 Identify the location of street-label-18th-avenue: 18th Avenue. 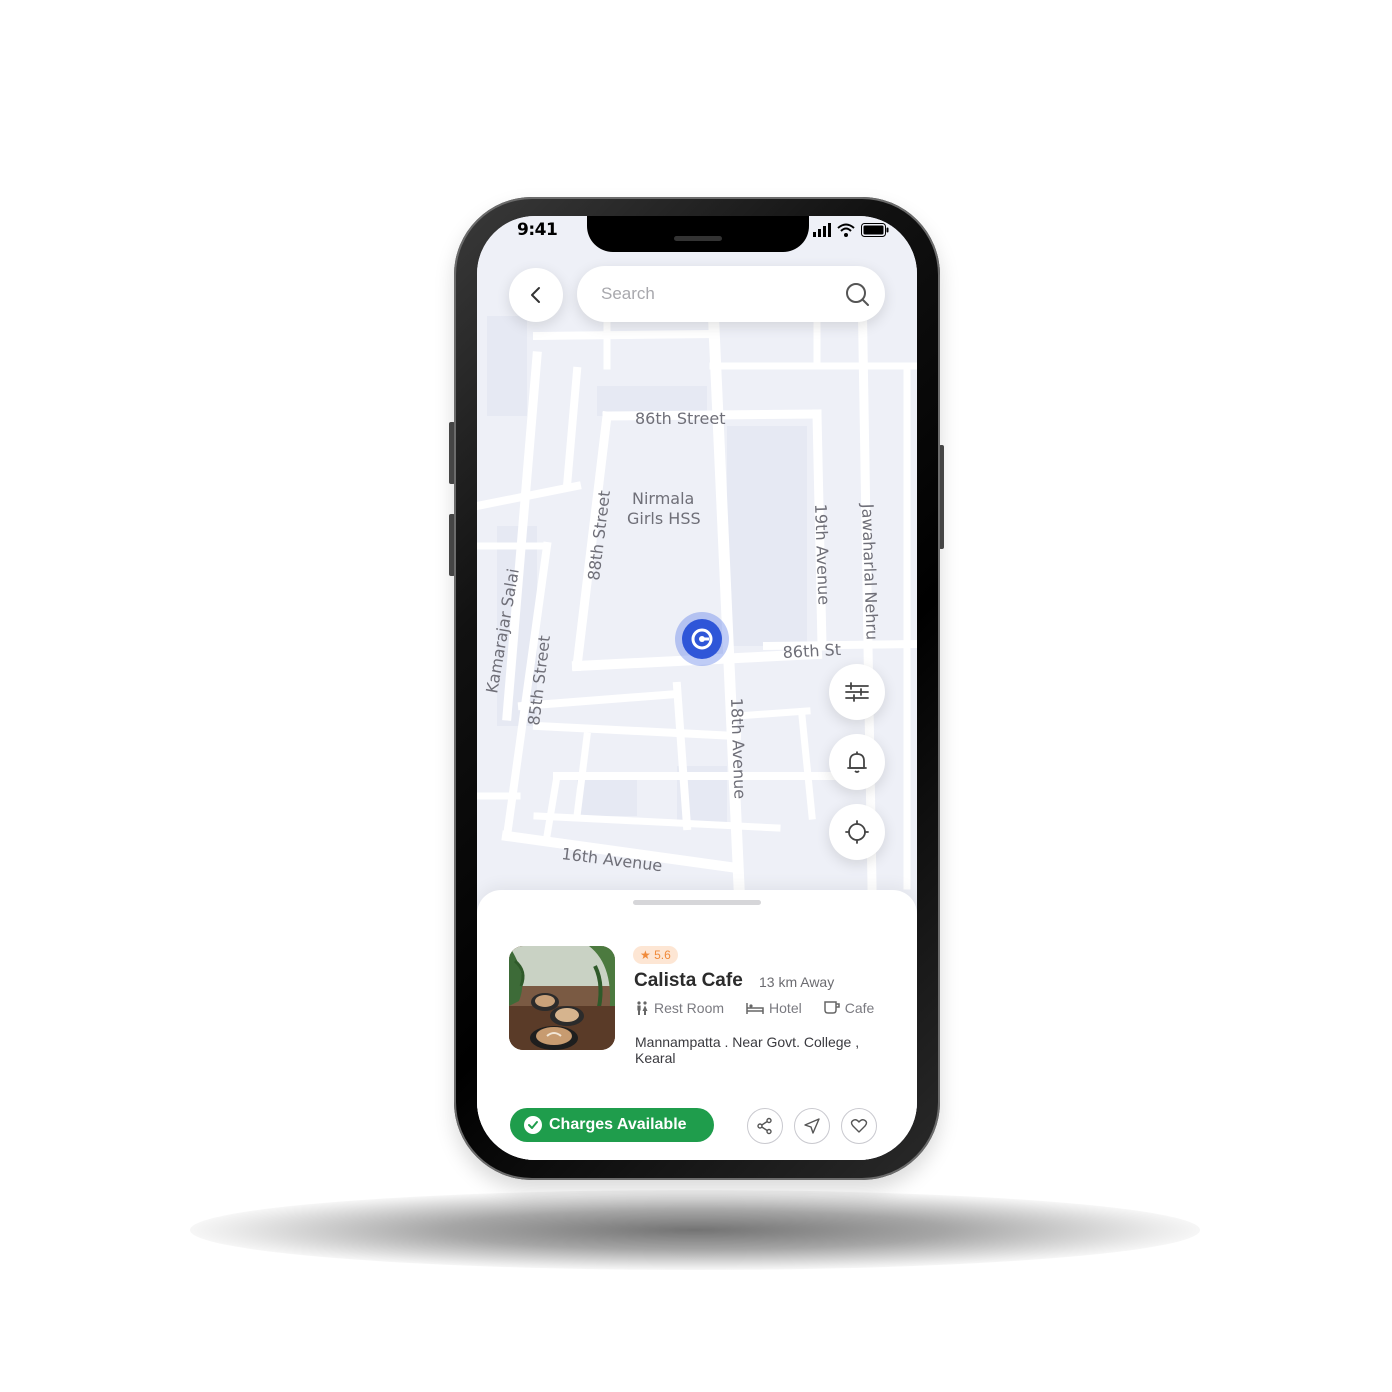
(738, 748).